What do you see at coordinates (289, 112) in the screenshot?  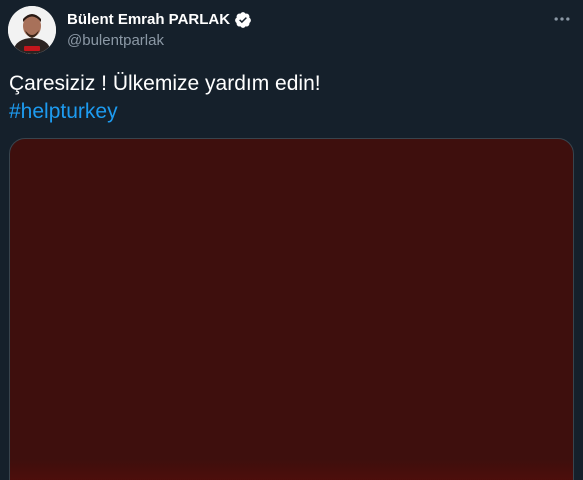 I see `hashtag-link: #helpturkey` at bounding box center [289, 112].